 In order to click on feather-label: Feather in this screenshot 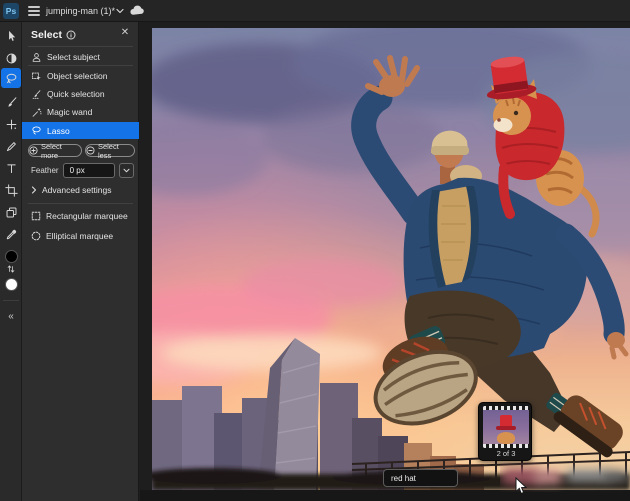, I will do `click(45, 170)`.